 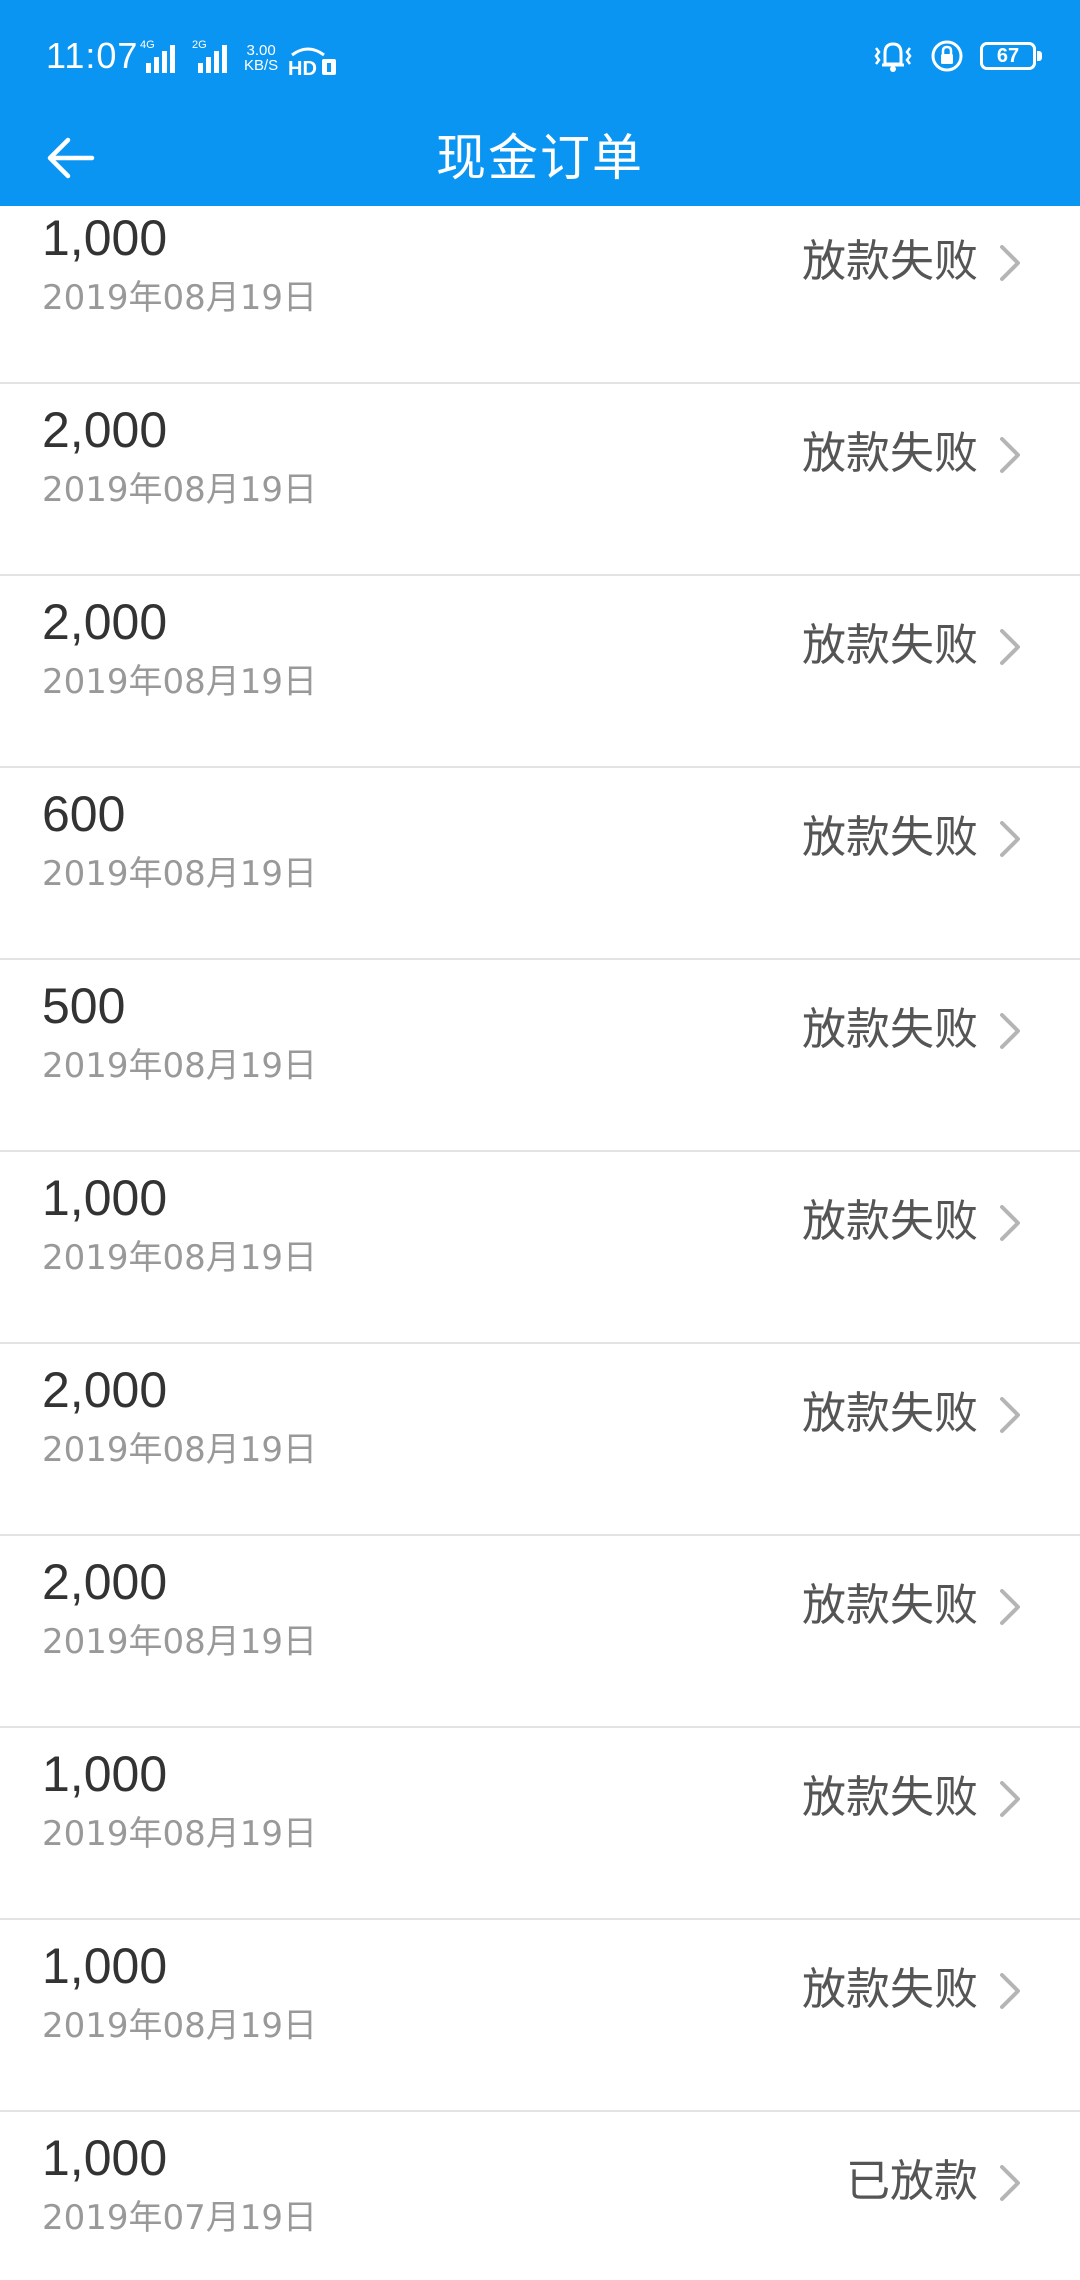 I want to click on order-row: 600 2019年08月19日 放款失败, so click(x=540, y=864).